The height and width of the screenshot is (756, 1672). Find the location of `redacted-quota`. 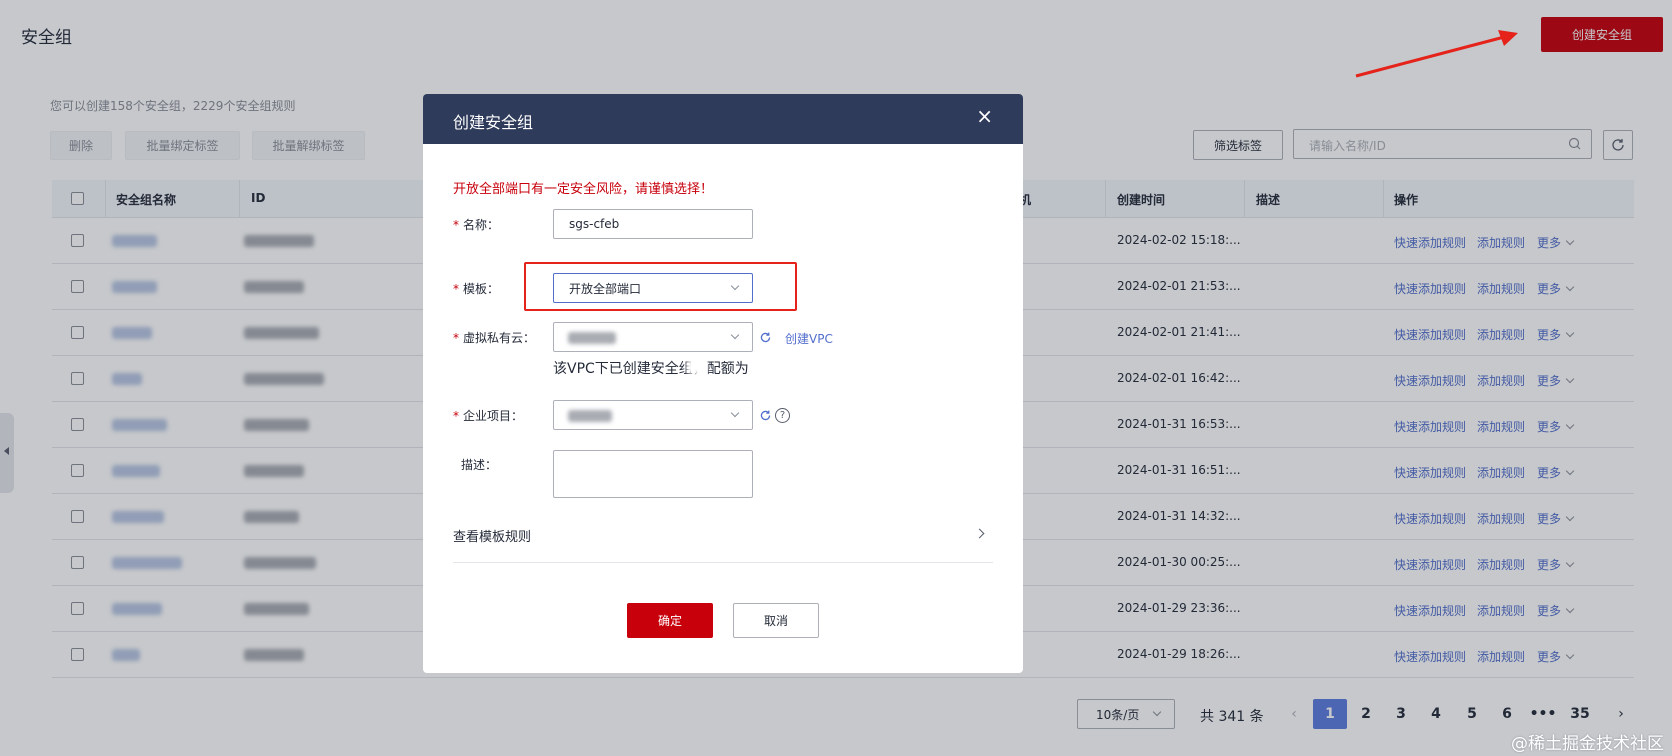

redacted-quota is located at coordinates (790, 367).